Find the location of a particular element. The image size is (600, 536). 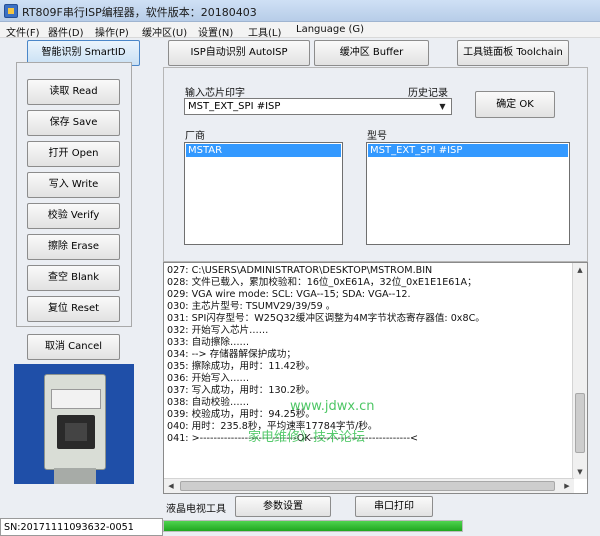

read-button: 读取 Read is located at coordinates (73, 92).